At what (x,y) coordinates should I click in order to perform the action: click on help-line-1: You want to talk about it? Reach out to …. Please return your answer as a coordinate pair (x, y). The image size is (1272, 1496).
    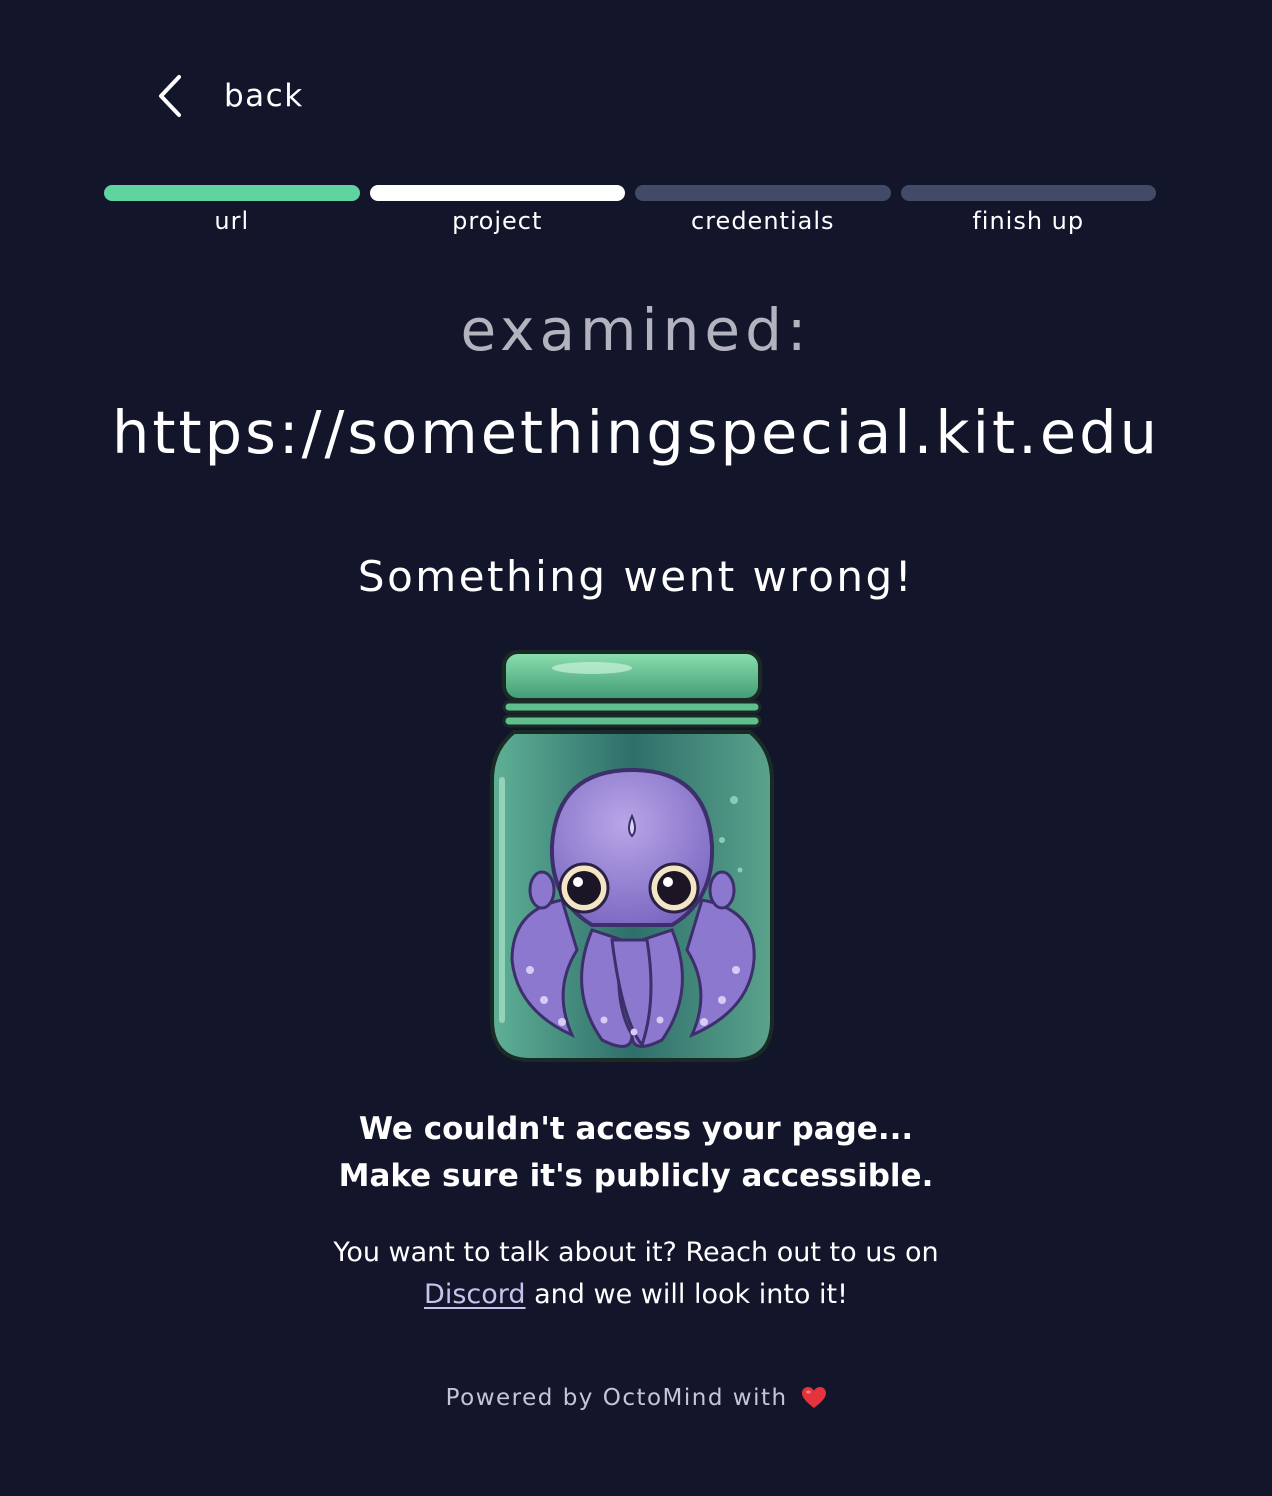
    Looking at the image, I should click on (636, 1252).